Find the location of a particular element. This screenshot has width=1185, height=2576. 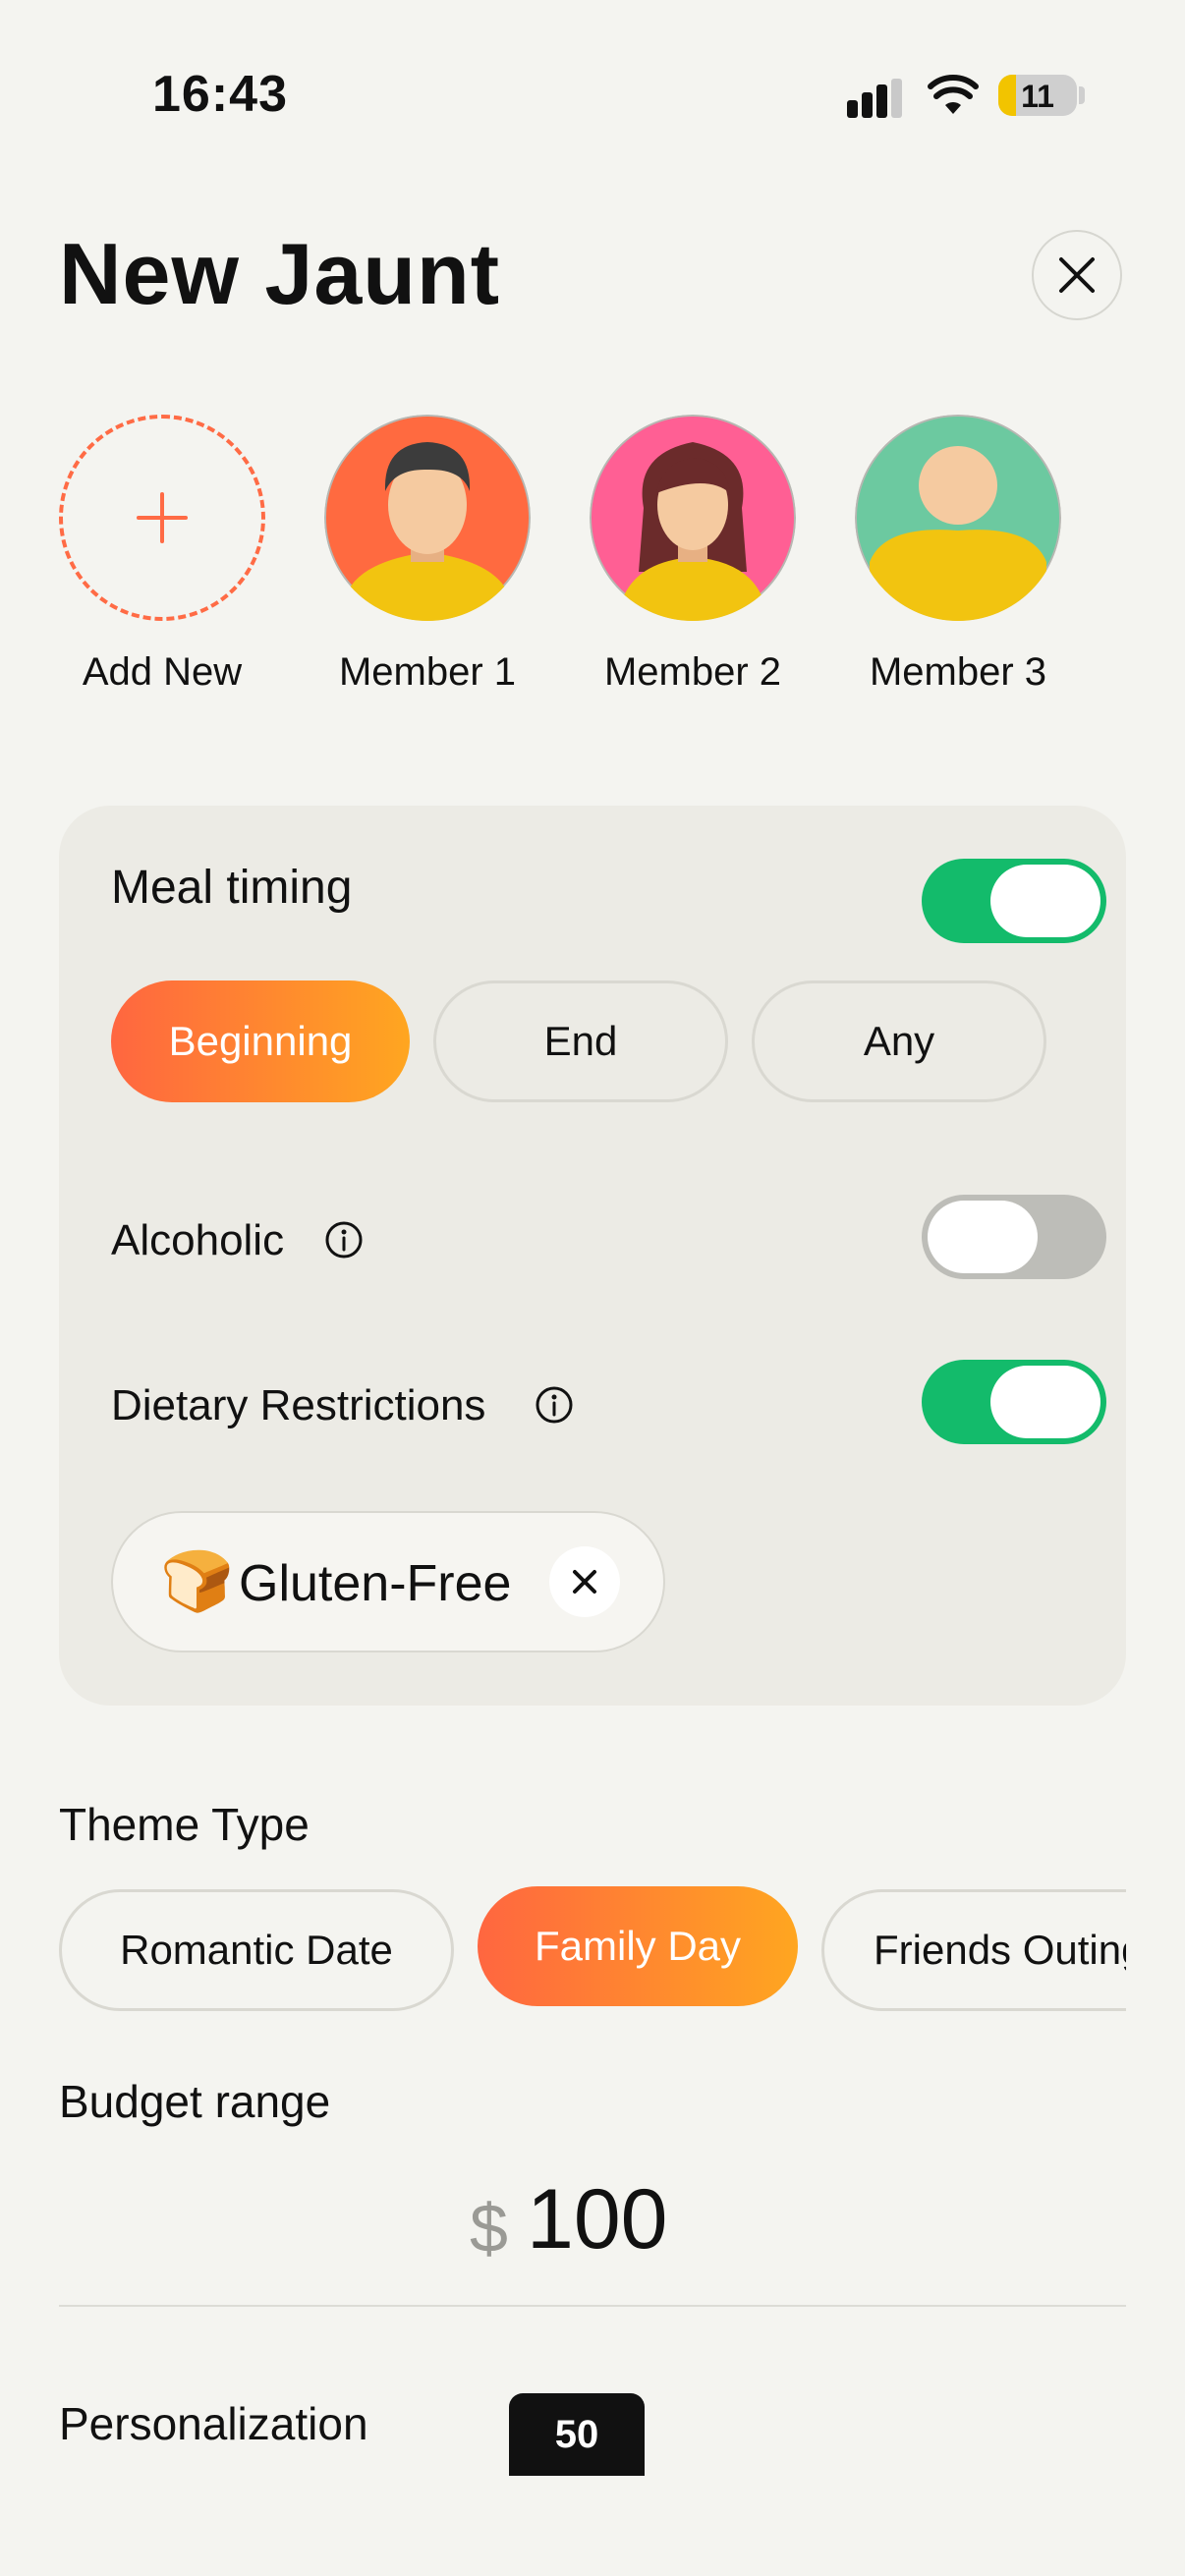

meal-timing-toggle is located at coordinates (1014, 901).